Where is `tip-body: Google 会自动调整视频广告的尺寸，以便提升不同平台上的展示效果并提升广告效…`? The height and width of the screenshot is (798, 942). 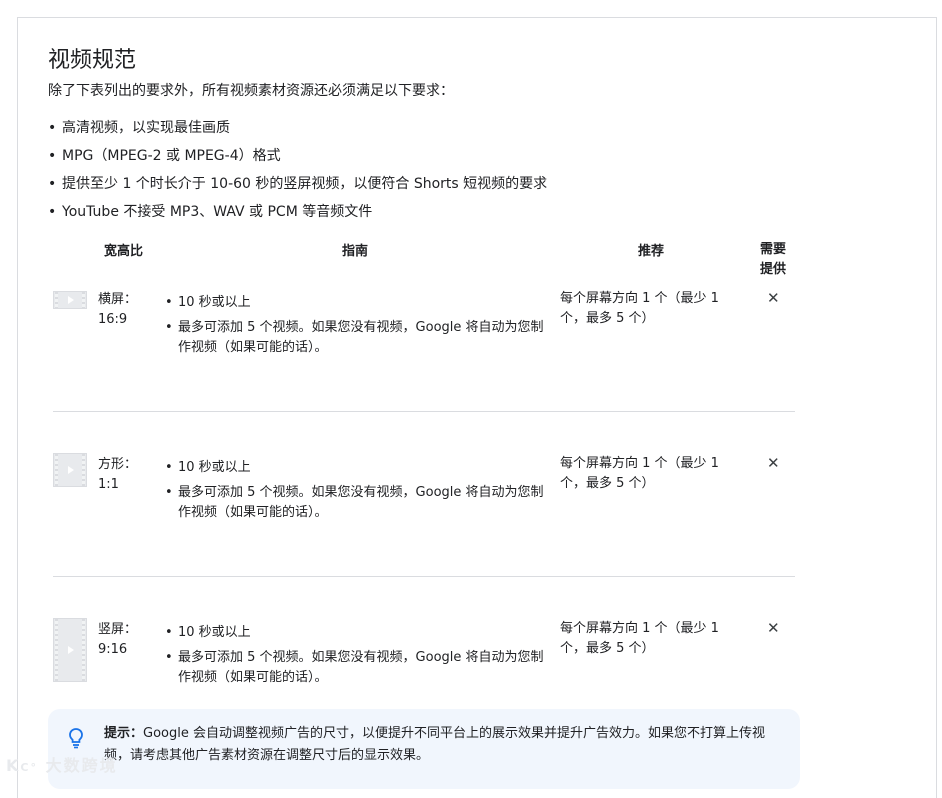 tip-body: Google 会自动调整视频广告的尺寸，以便提升不同平台上的展示效果并提升广告效… is located at coordinates (434, 744).